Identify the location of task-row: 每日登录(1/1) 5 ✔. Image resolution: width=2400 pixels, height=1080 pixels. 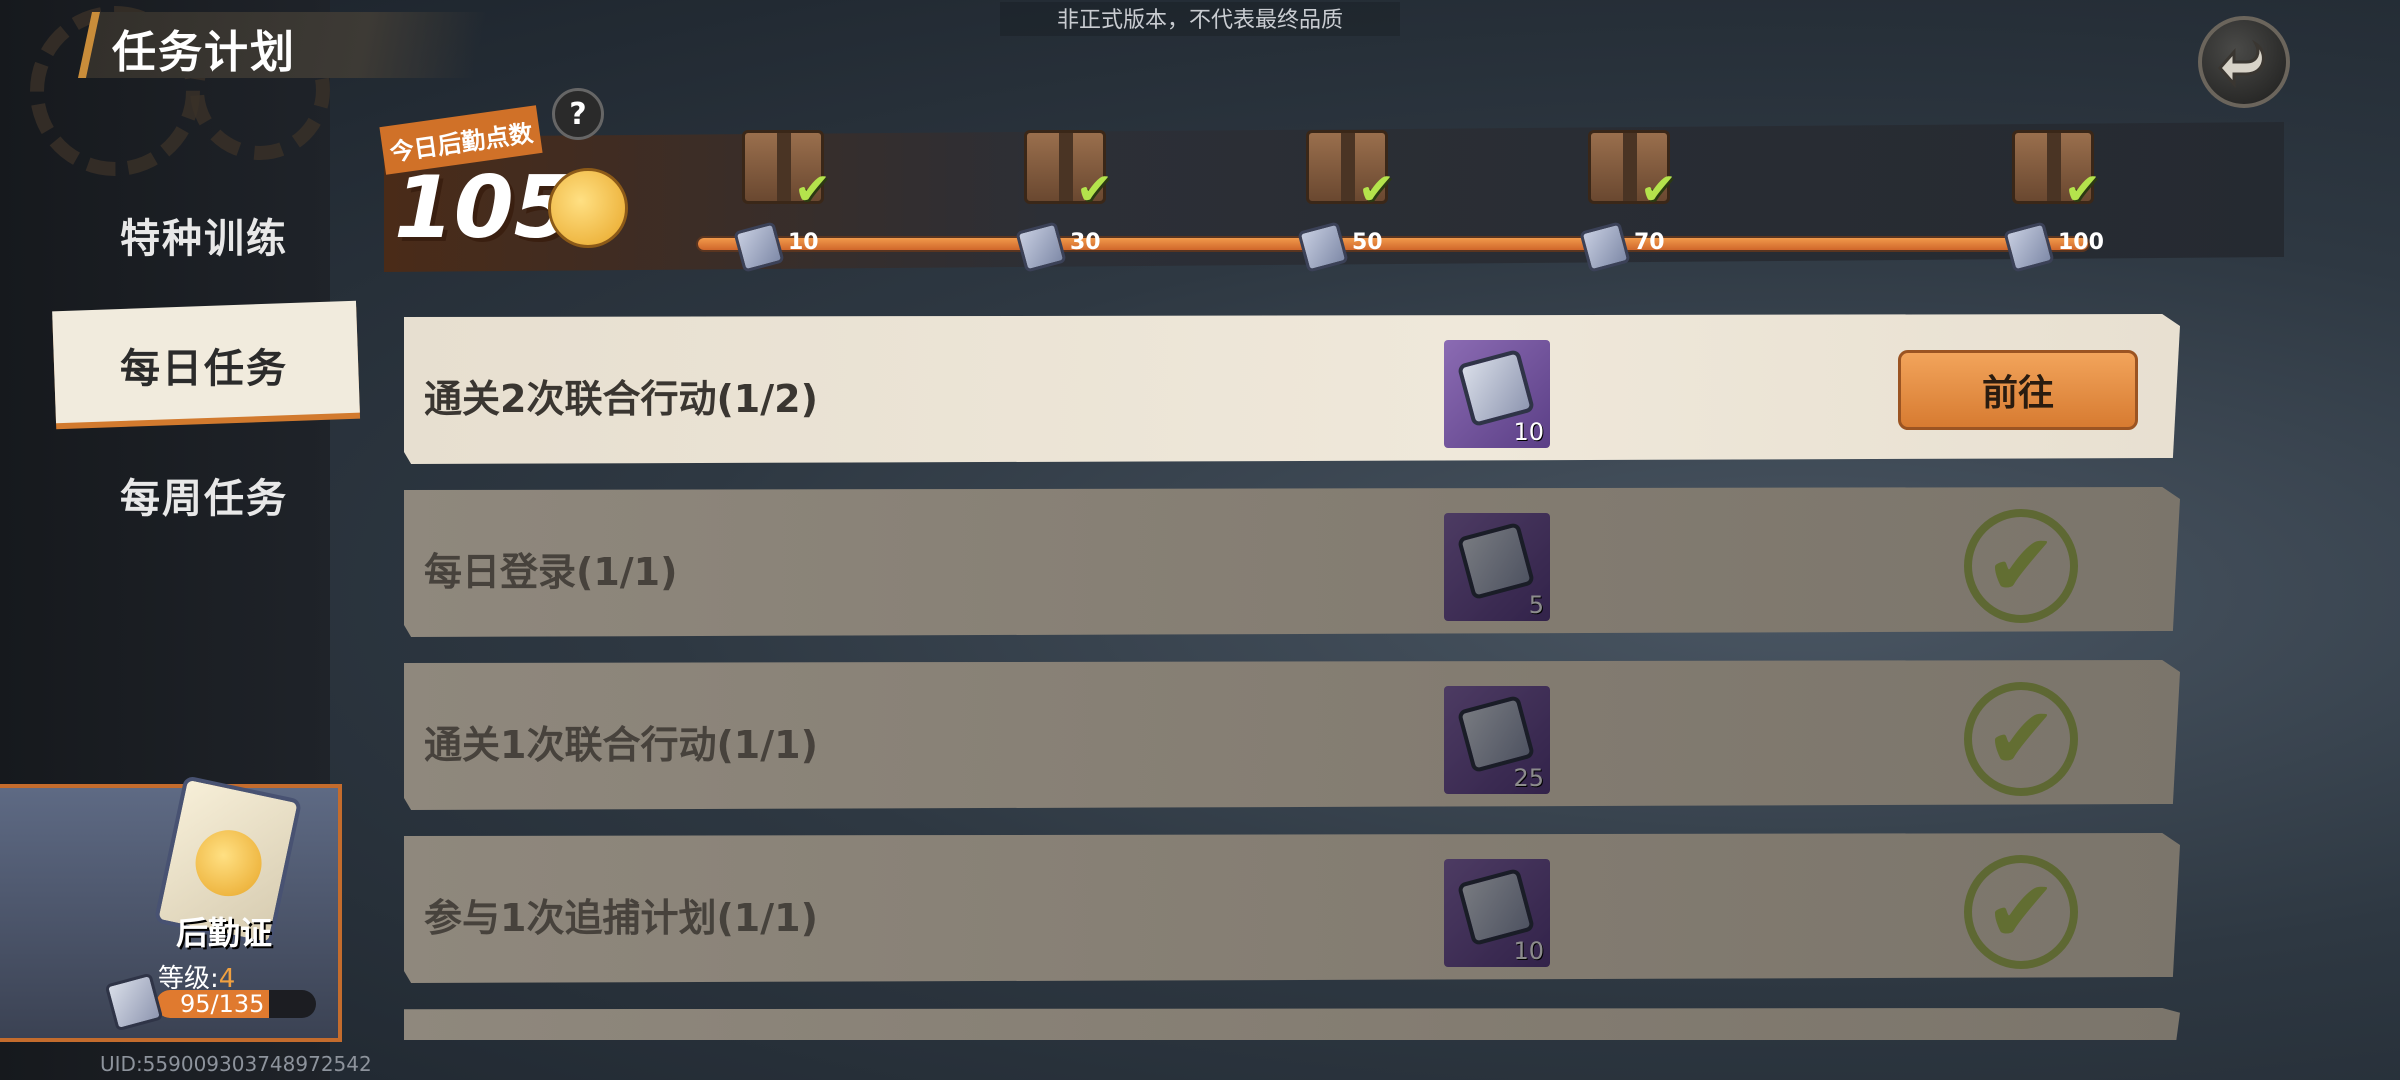
(1292, 562).